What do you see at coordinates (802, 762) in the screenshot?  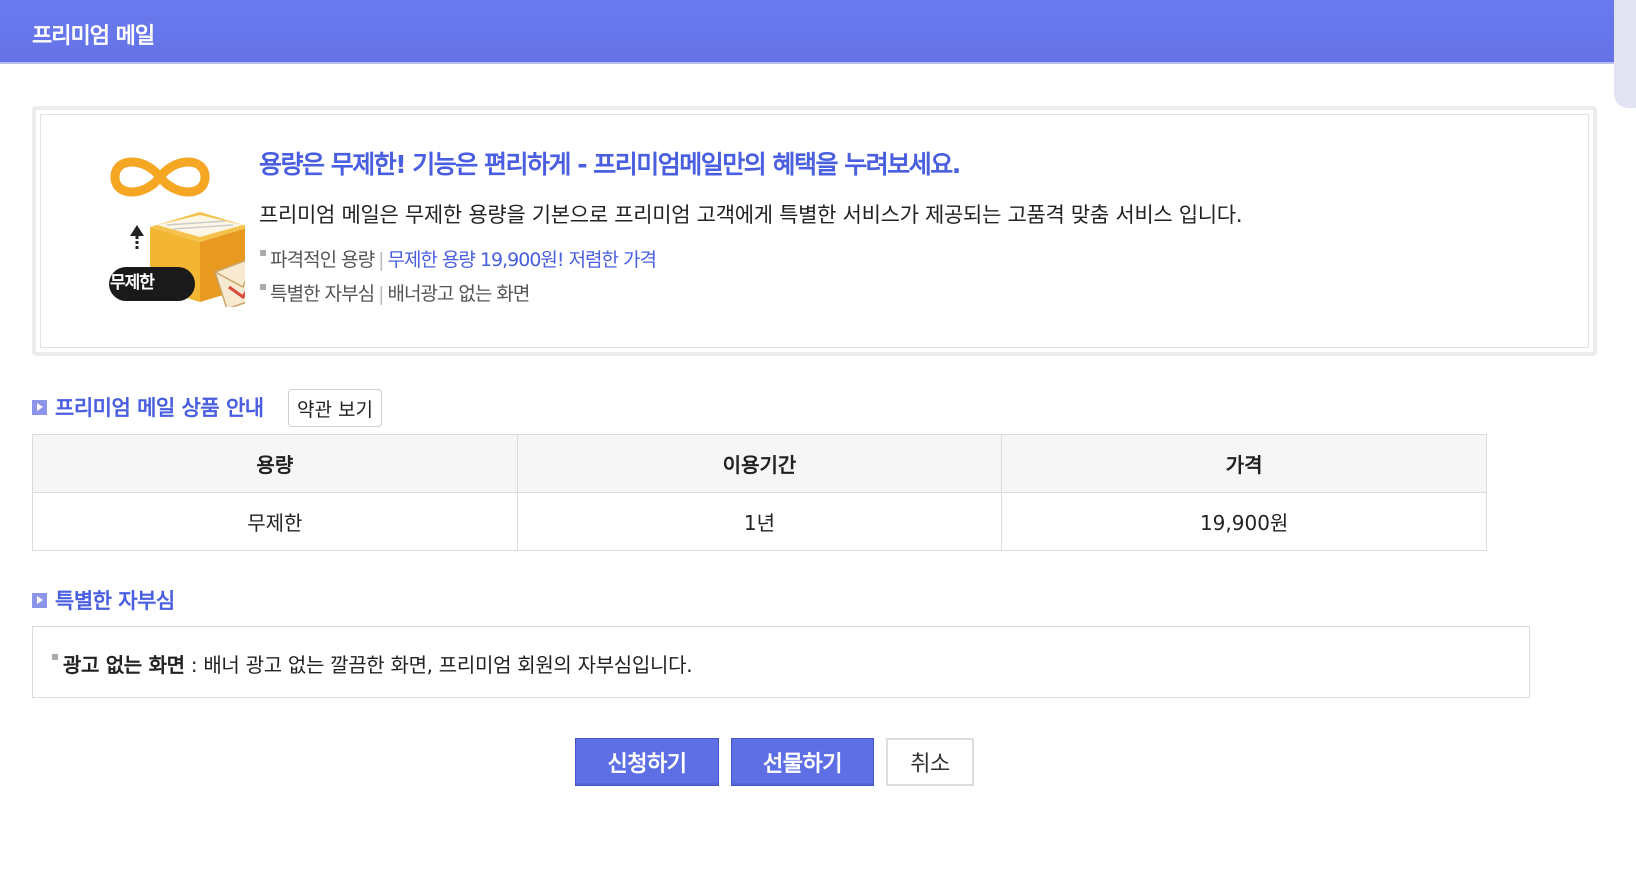 I see `gift-button: 선물하기` at bounding box center [802, 762].